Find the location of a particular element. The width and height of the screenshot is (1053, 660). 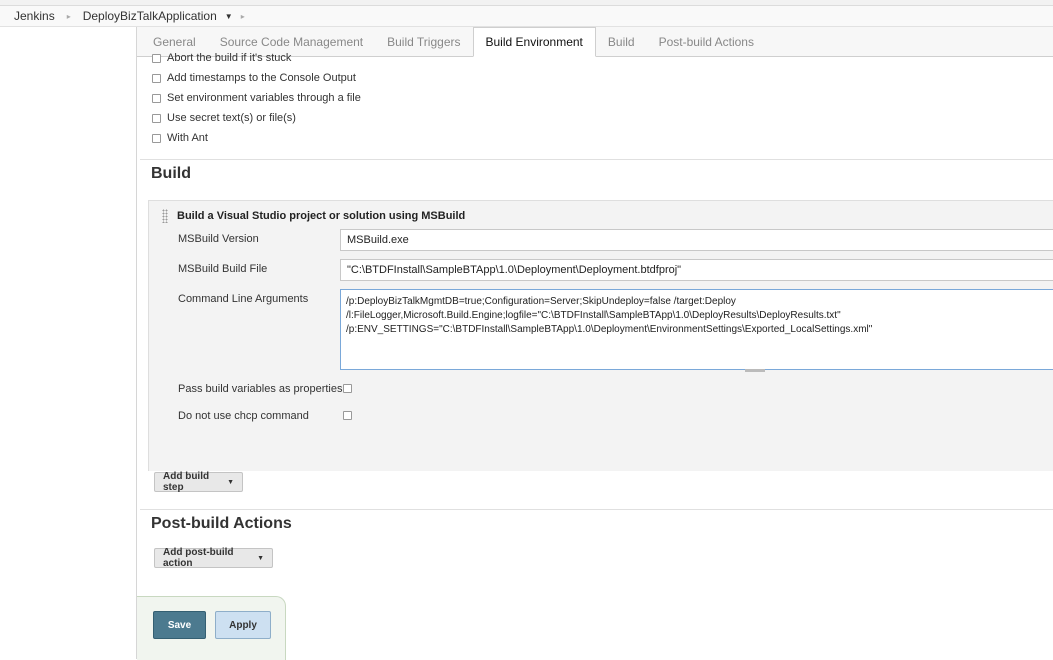

option-label: Use secret text(s) or file(s) is located at coordinates (231, 118).